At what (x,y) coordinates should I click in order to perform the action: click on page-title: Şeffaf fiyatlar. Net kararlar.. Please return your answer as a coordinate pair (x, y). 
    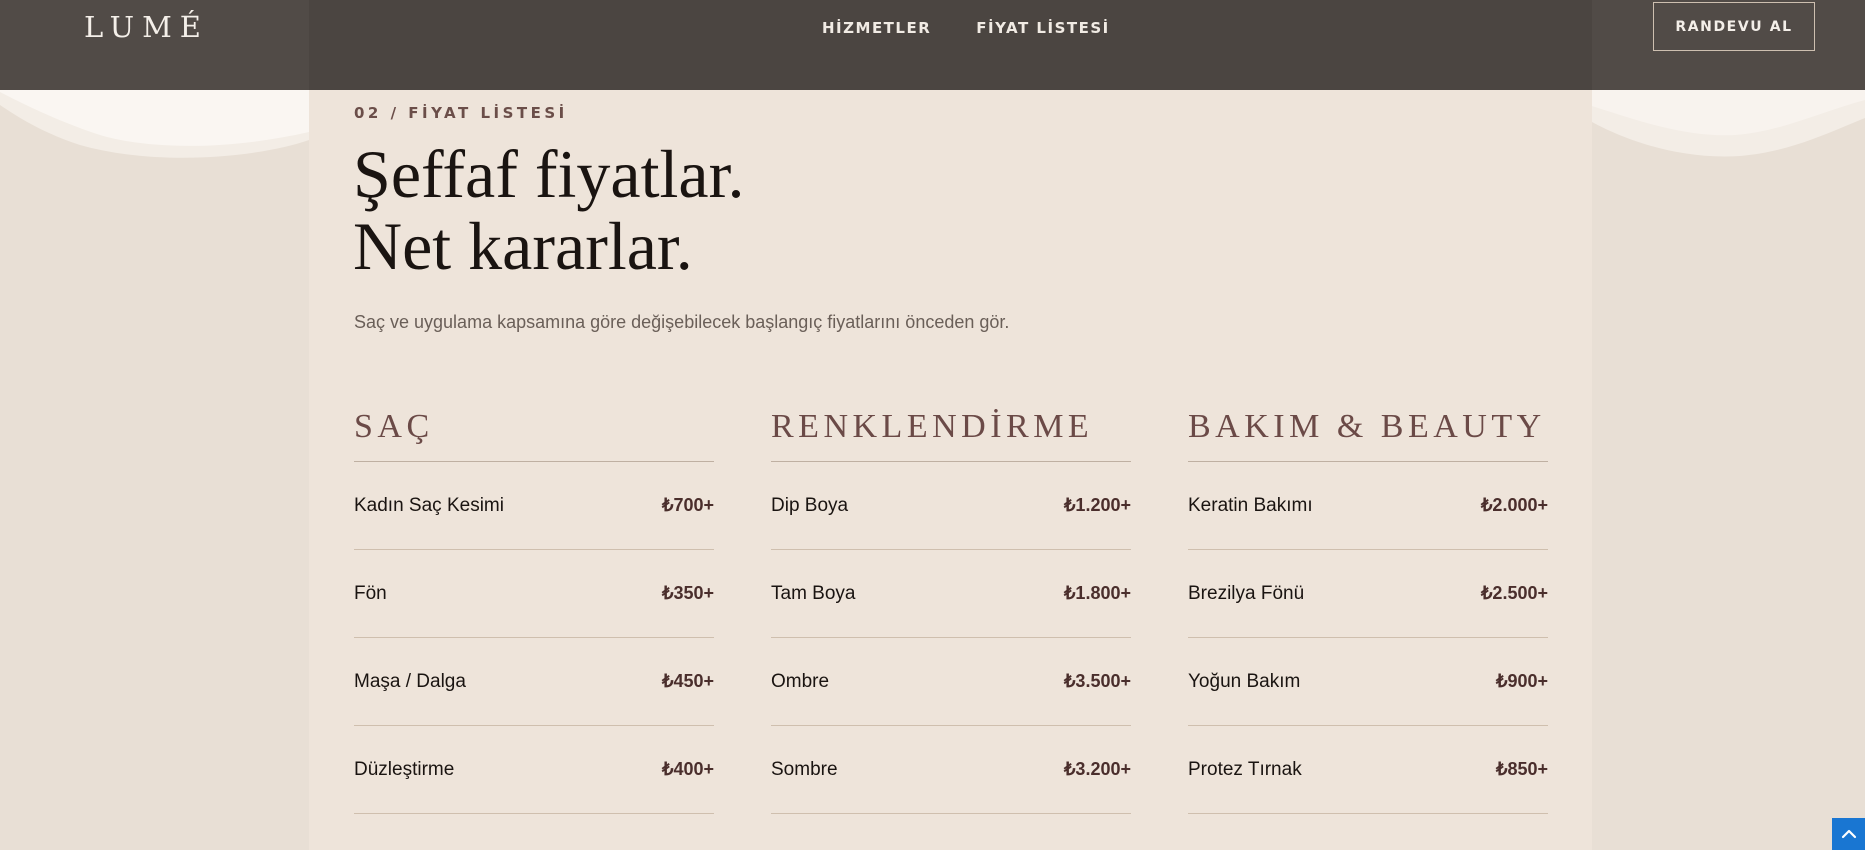
    Looking at the image, I should click on (548, 210).